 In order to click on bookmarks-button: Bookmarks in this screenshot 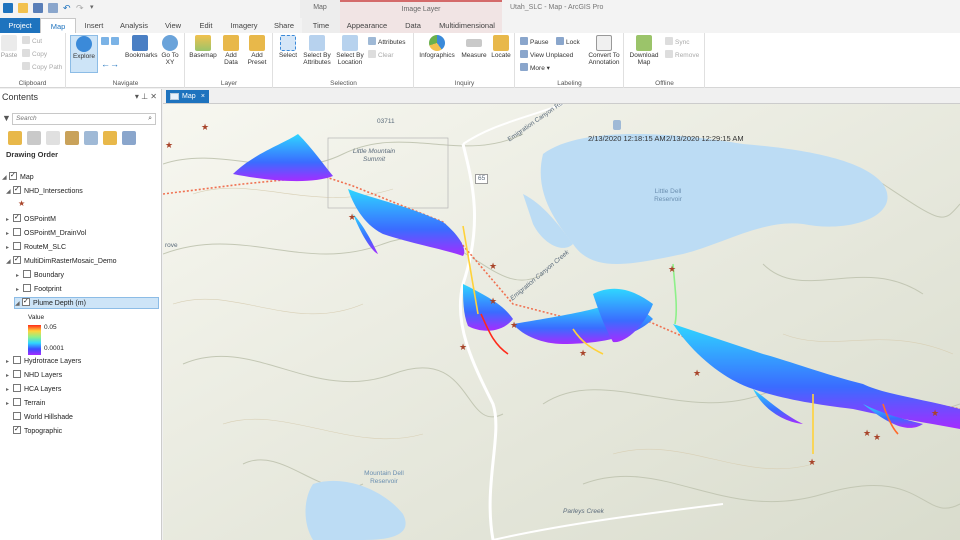, I will do `click(141, 47)`.